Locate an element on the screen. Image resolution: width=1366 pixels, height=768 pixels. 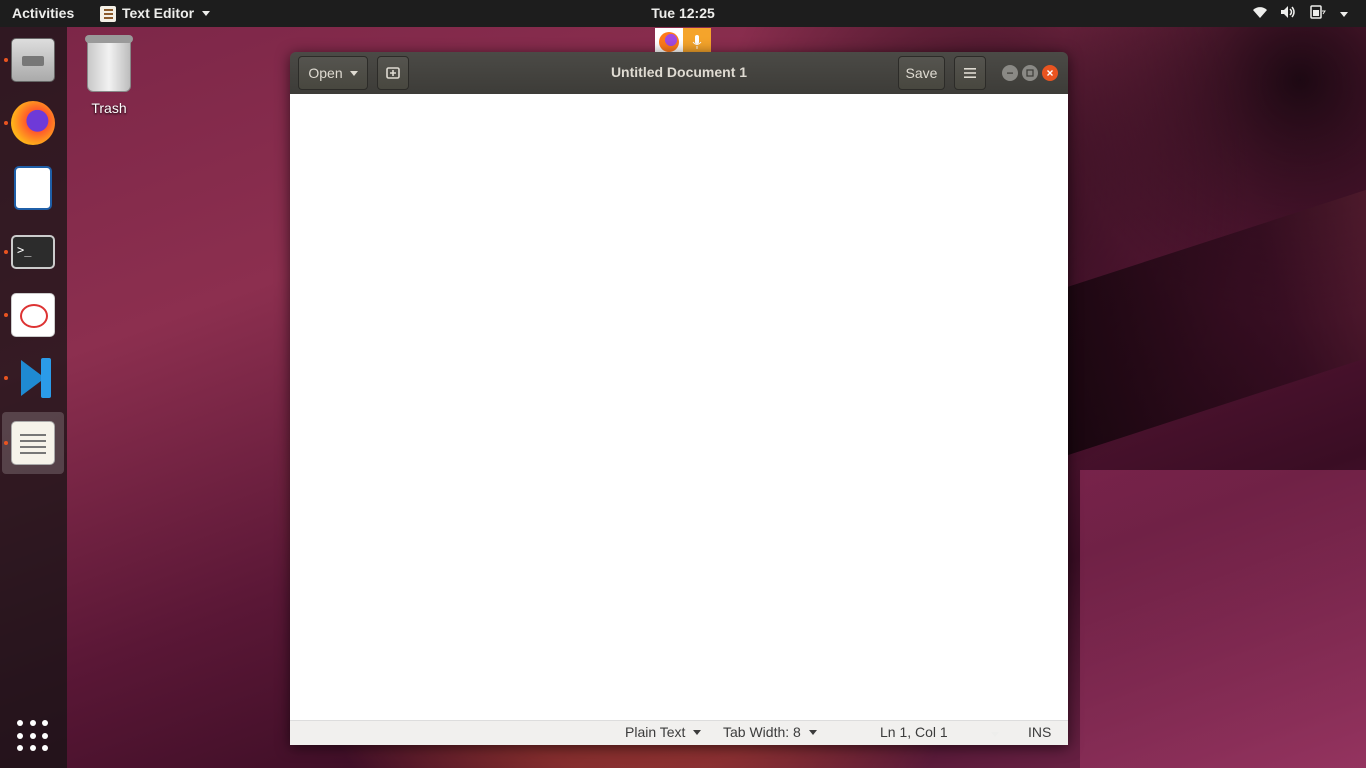
cursor-position: Ln 1, Col 1 is located at coordinates (914, 732).